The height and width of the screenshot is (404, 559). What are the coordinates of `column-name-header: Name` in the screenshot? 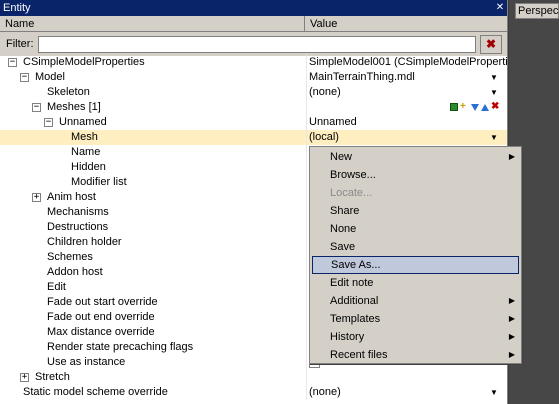 It's located at (152, 24).